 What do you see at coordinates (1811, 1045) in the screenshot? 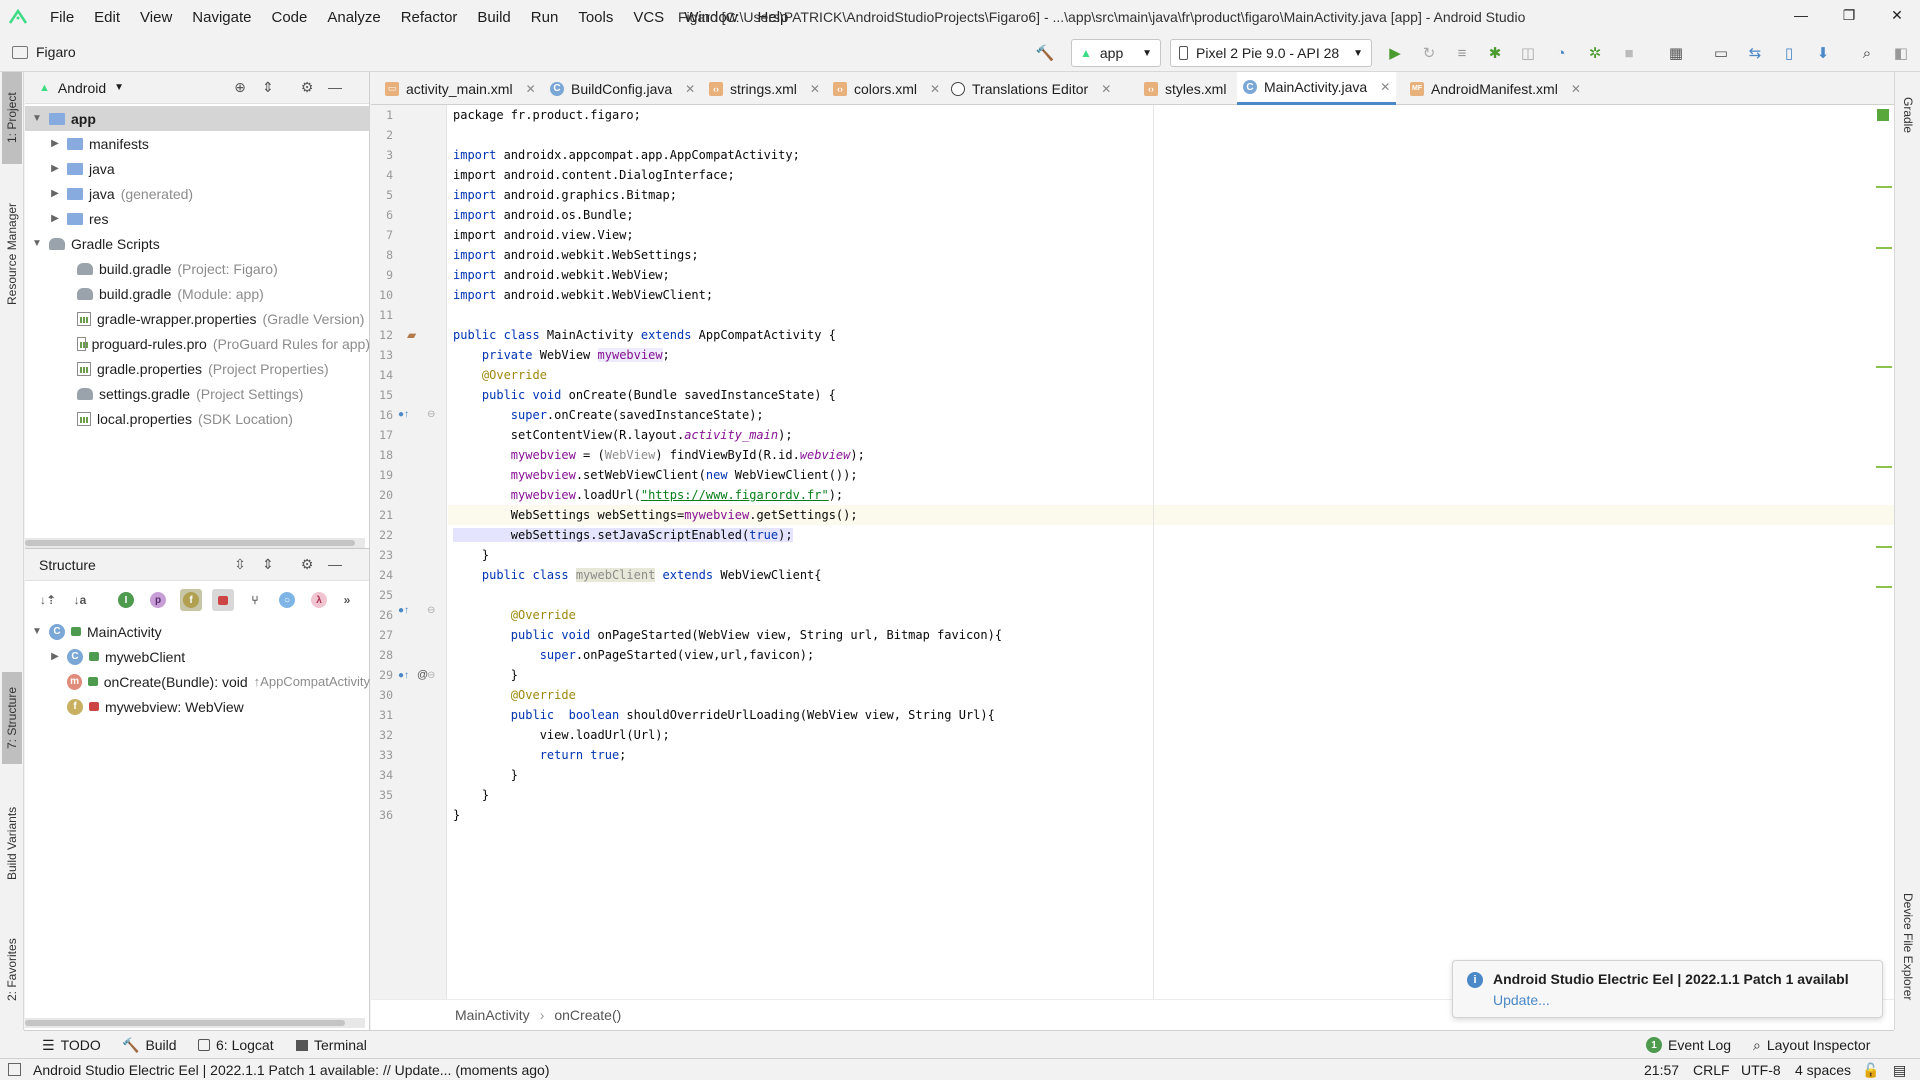
I see `layout-inspector-tool-button: ⌕ Layout Inspector` at bounding box center [1811, 1045].